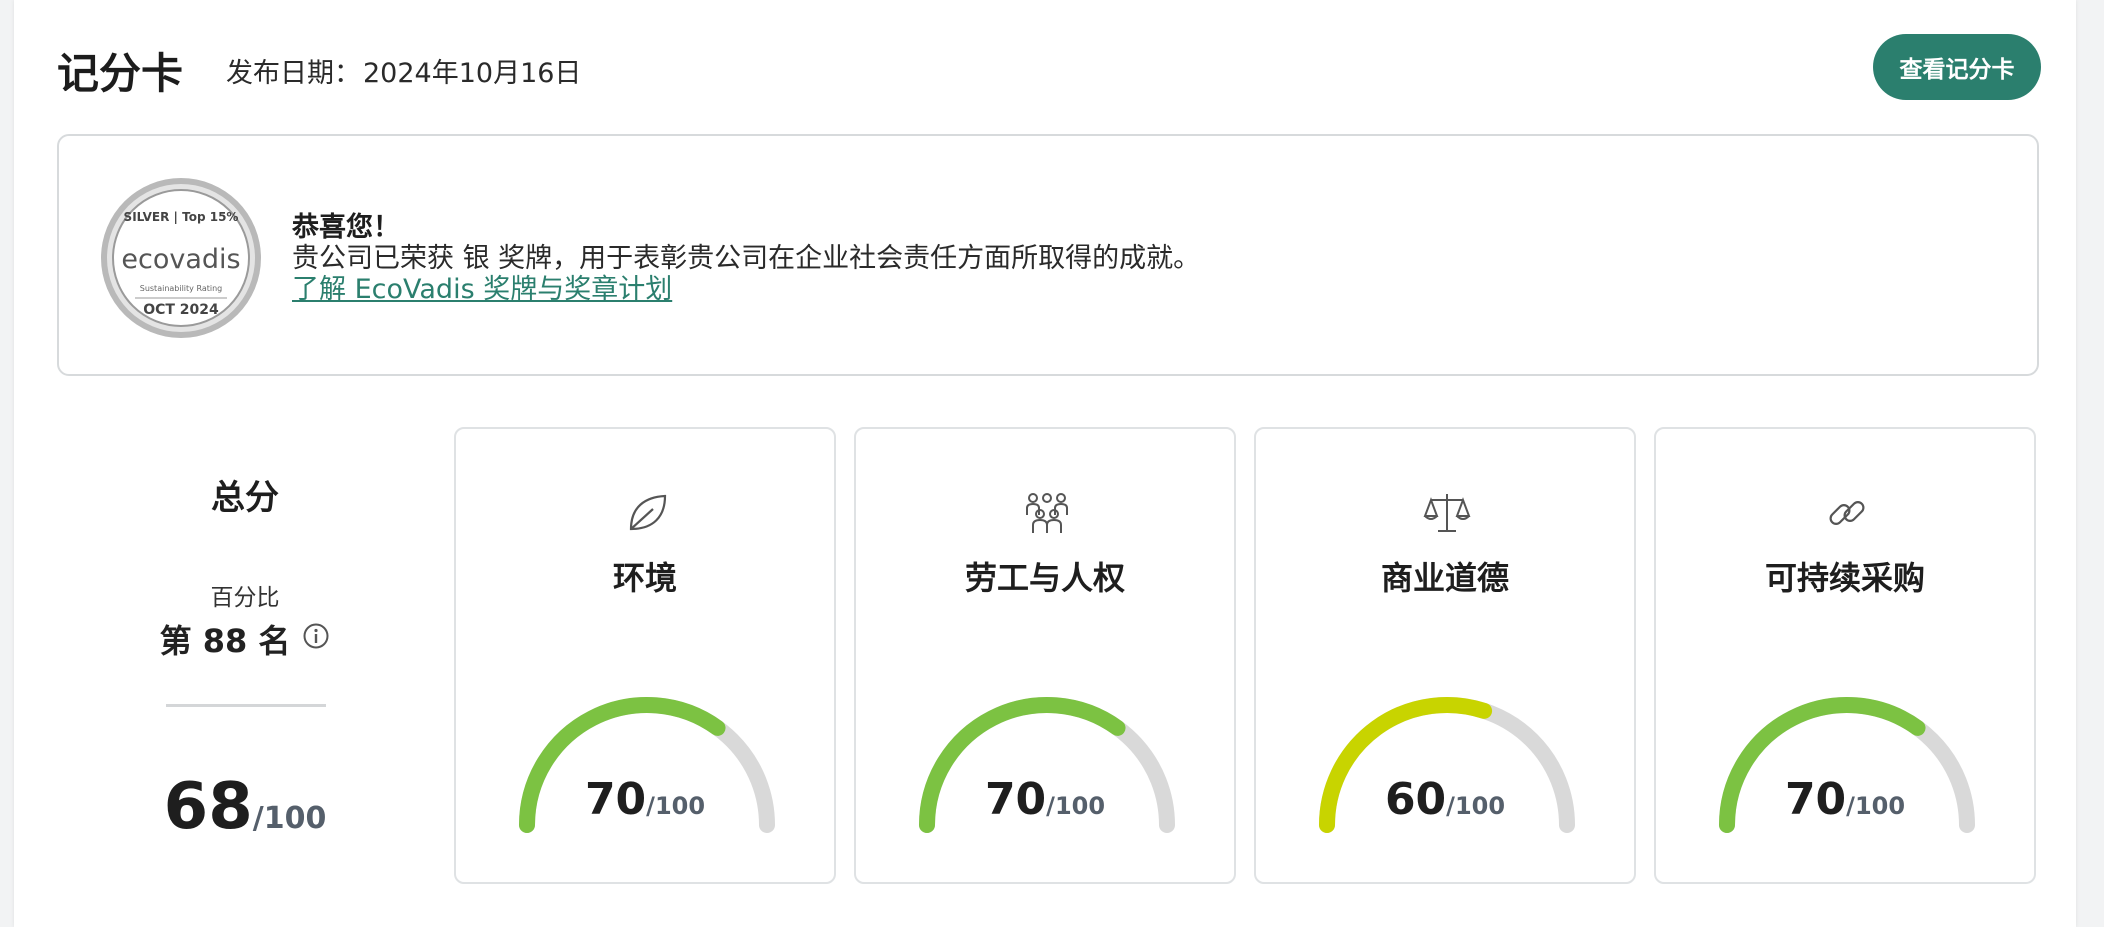 Image resolution: width=2104 pixels, height=927 pixels. What do you see at coordinates (1445, 655) in the screenshot?
I see `theme-card-ethics: 商业道德 60/100` at bounding box center [1445, 655].